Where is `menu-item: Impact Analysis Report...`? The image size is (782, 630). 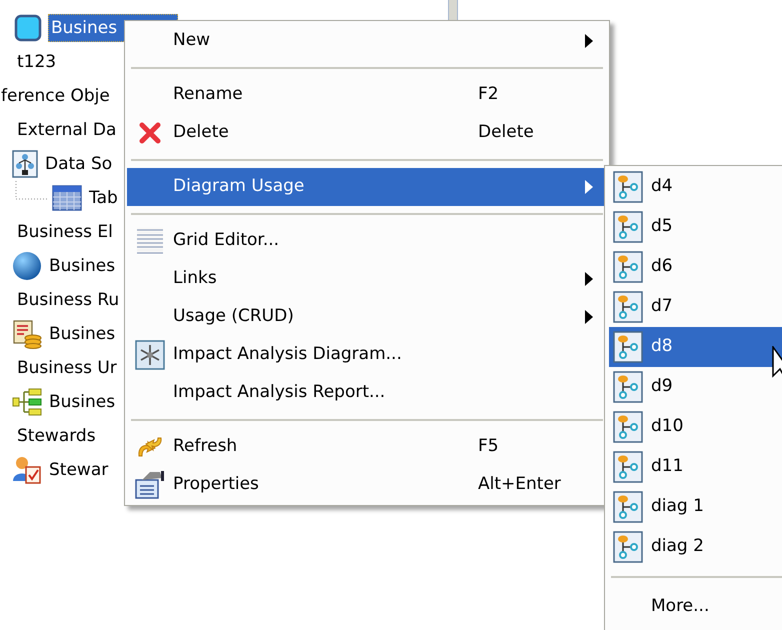
menu-item: Impact Analysis Report... is located at coordinates (367, 393).